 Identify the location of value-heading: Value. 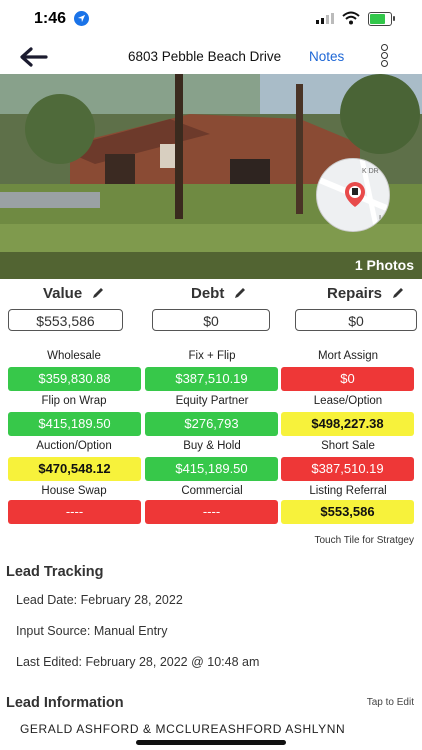
(74, 293).